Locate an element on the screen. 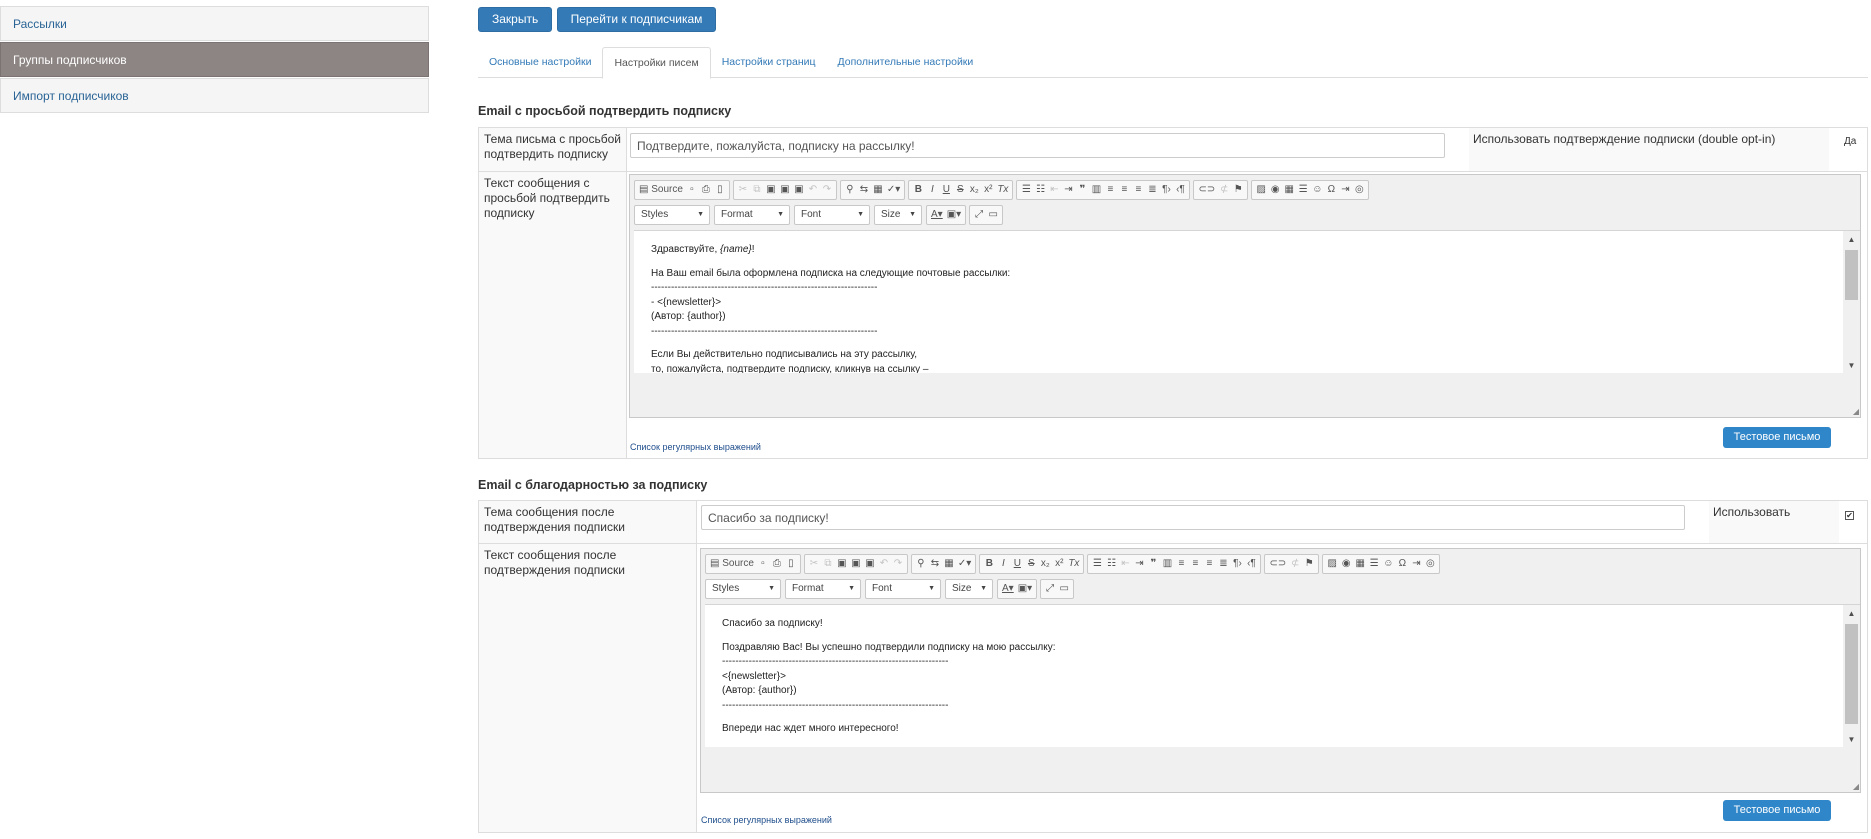 Image resolution: width=1871 pixels, height=839 pixels. tab-main-settings: Основные настройки is located at coordinates (540, 62).